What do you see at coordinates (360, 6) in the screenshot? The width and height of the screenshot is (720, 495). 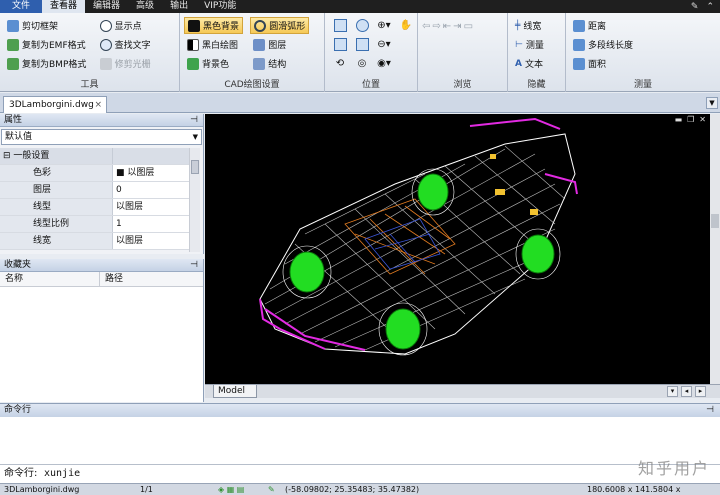 I see `menu-bar: 文件 查看器 编辑器 高级 输出 VIP功能 ✎ ⌃` at bounding box center [360, 6].